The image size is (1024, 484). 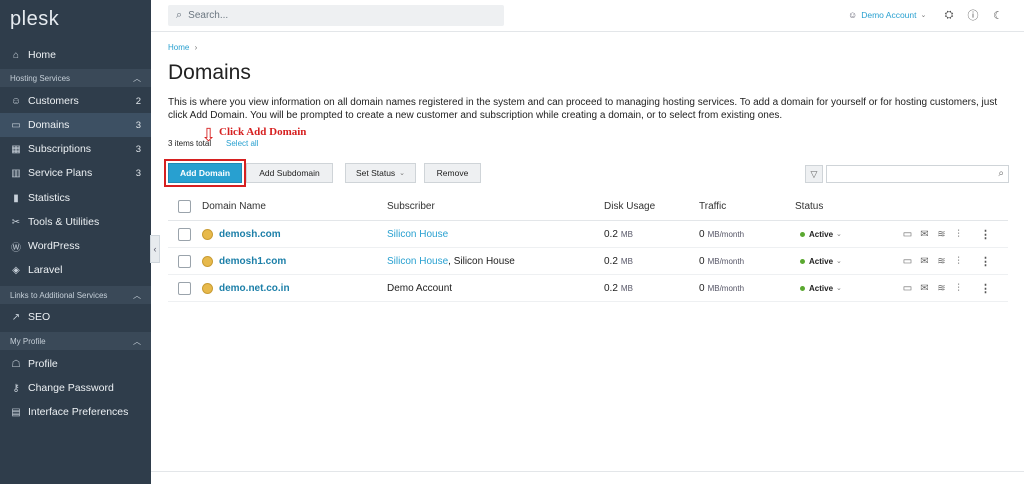 What do you see at coordinates (626, 234) in the screenshot?
I see `disk-unit: MB` at bounding box center [626, 234].